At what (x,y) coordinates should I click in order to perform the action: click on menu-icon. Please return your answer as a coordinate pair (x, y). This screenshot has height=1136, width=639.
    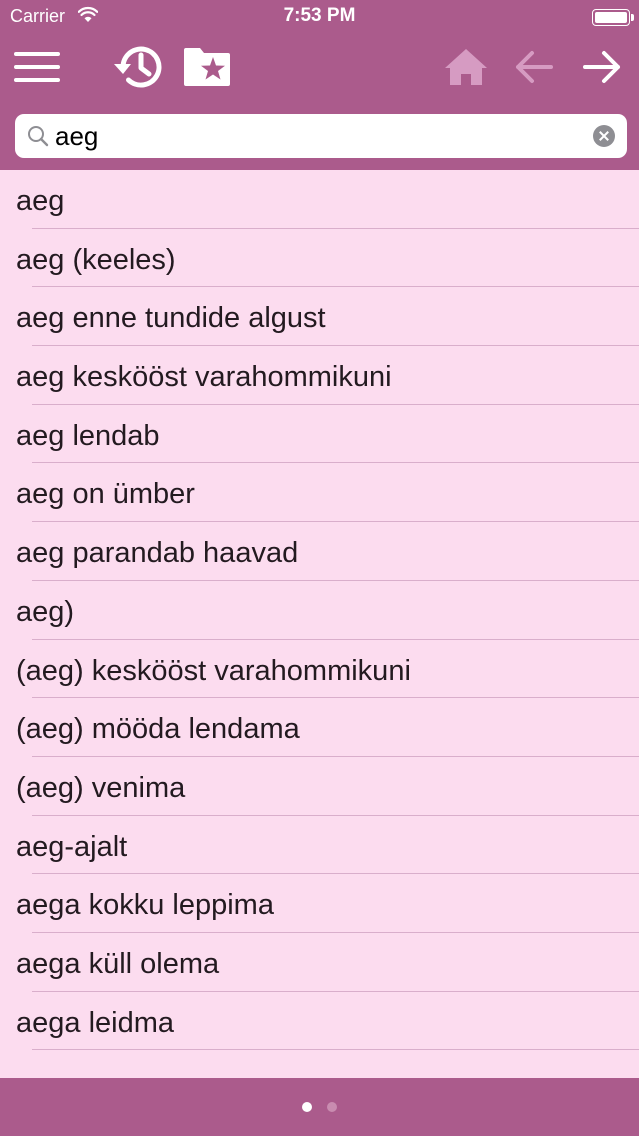
    Looking at the image, I should click on (37, 67).